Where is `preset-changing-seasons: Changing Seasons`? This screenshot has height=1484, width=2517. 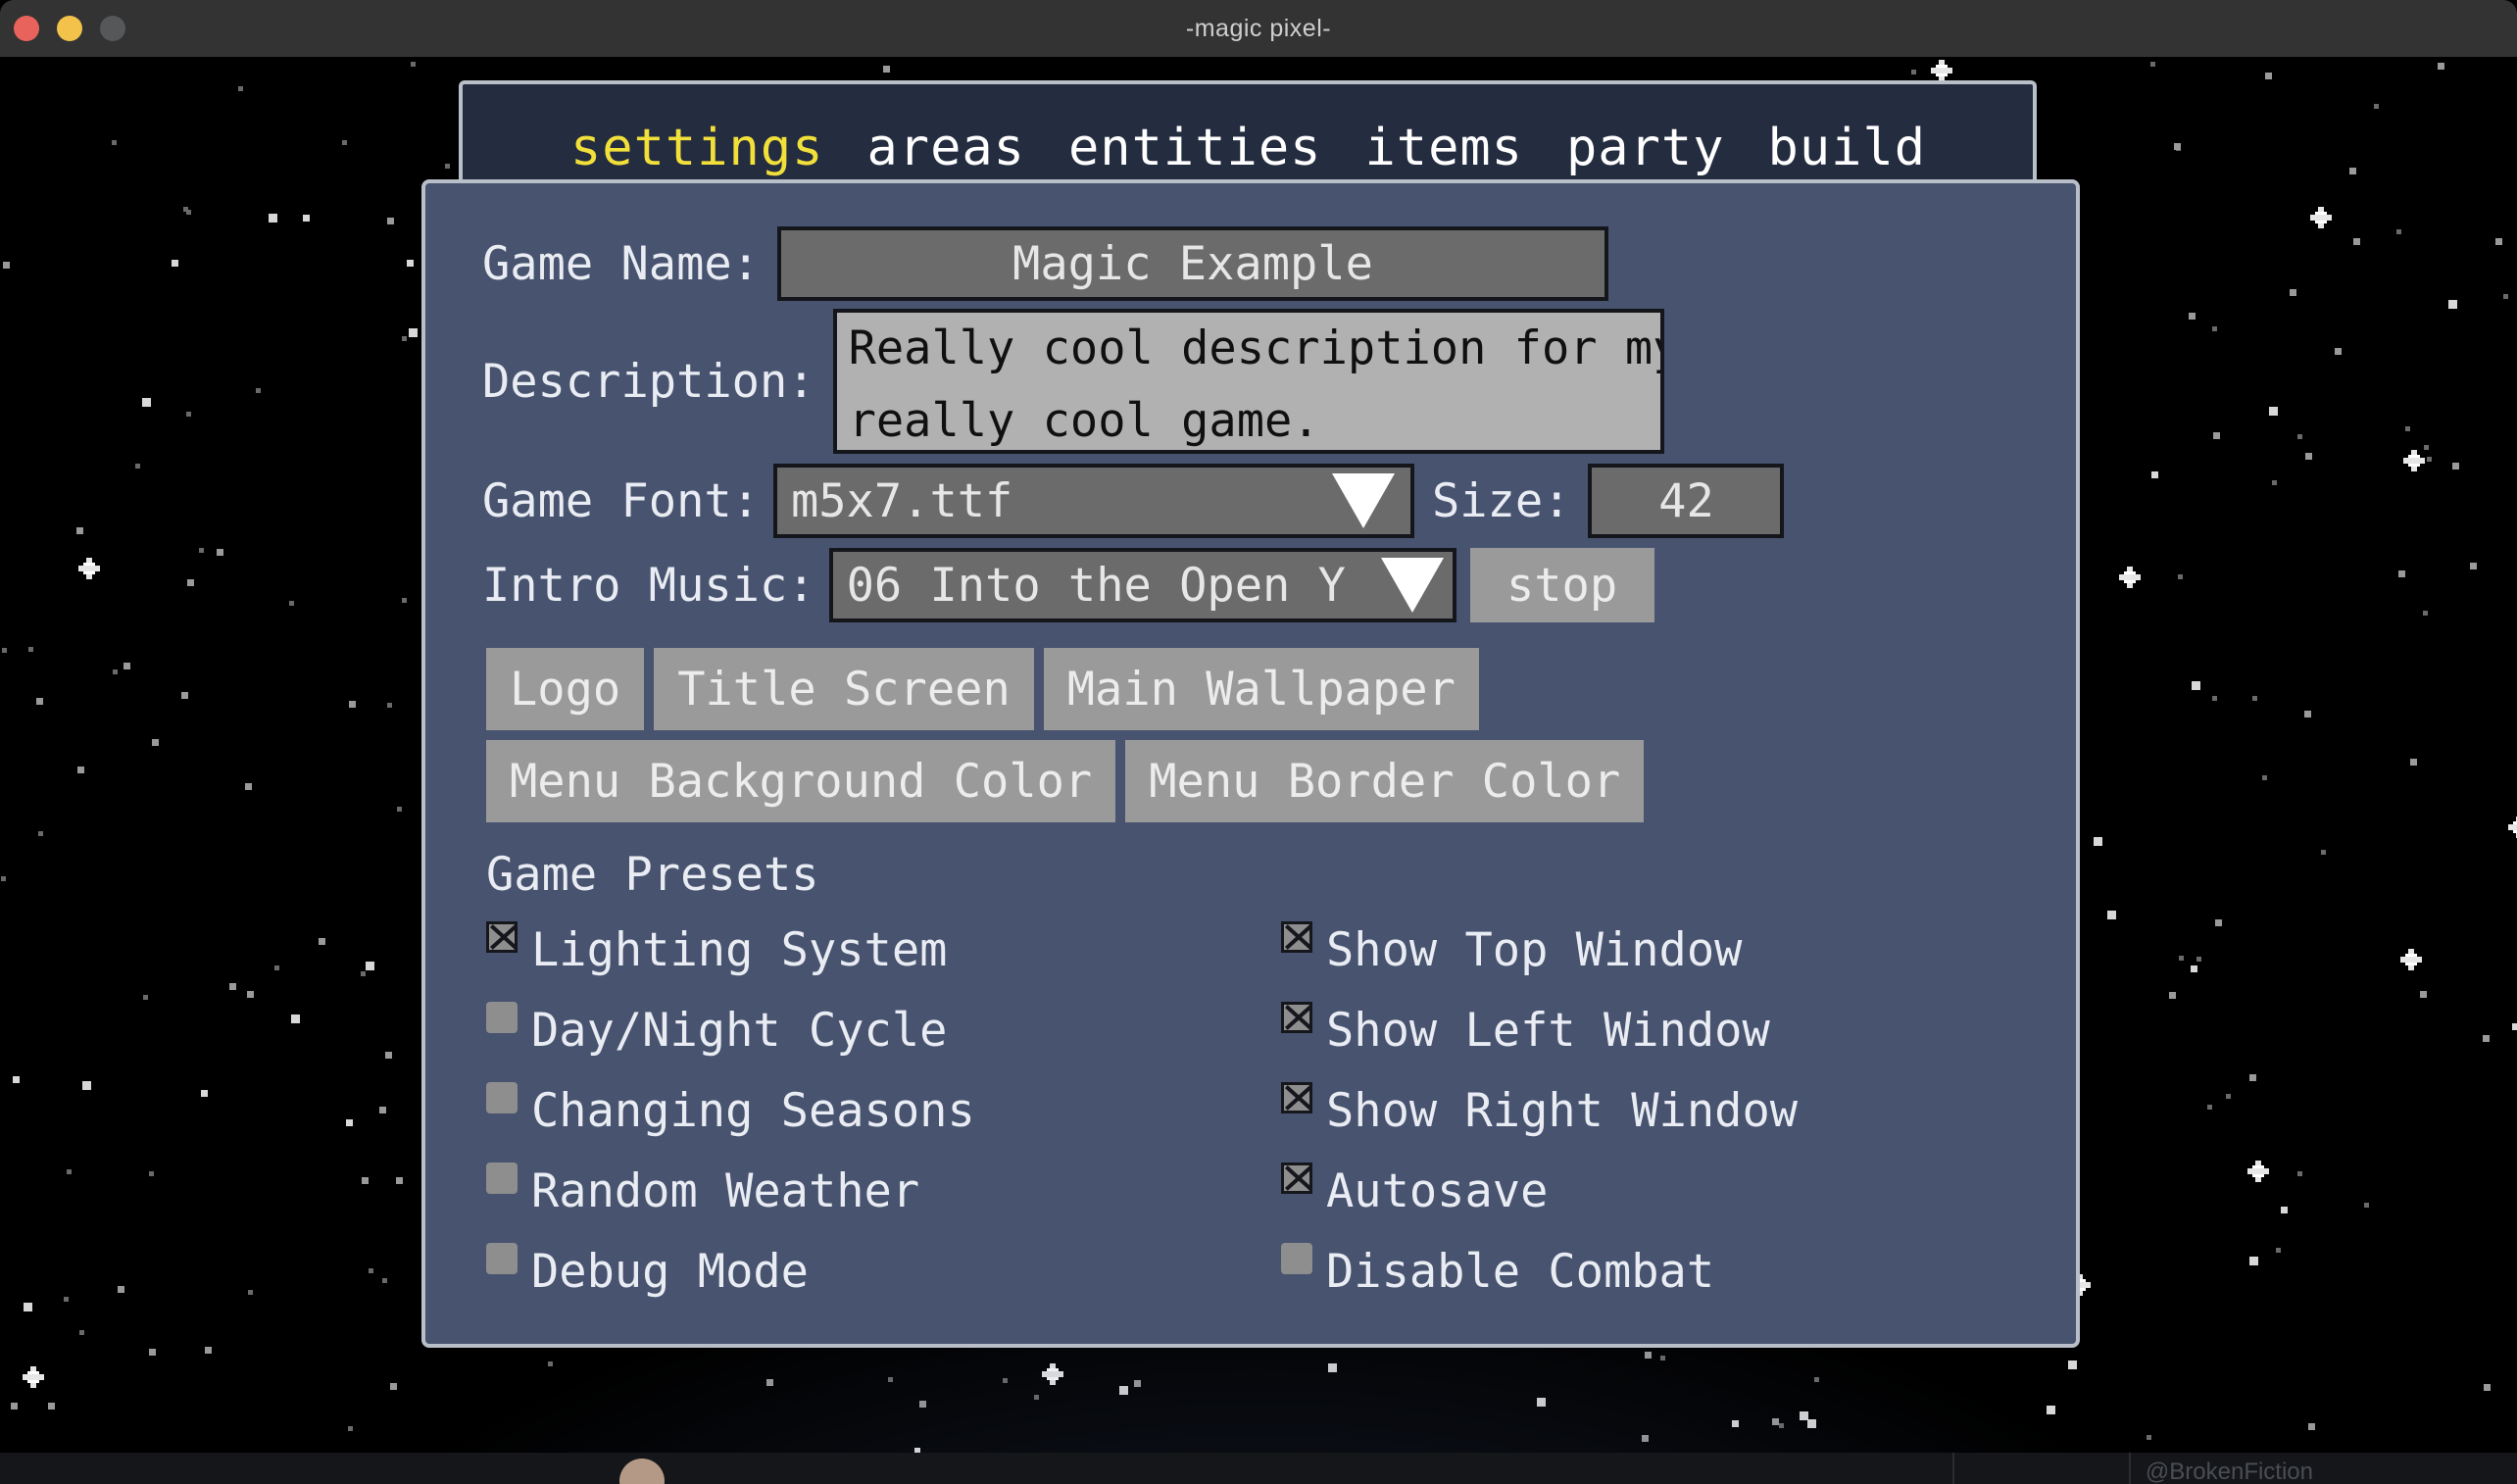 preset-changing-seasons: Changing Seasons is located at coordinates (884, 1110).